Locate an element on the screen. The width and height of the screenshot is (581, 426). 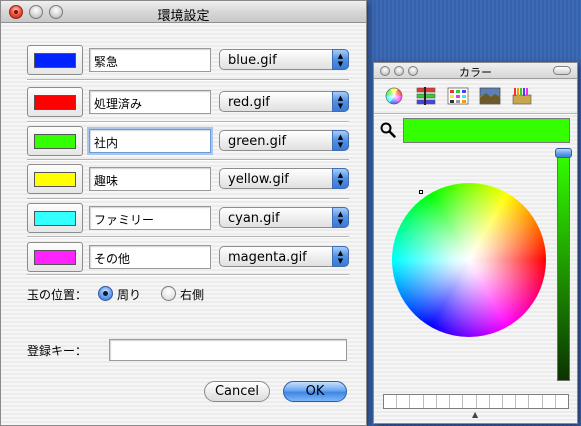
label-name-field: 趣味 is located at coordinates (150, 179).